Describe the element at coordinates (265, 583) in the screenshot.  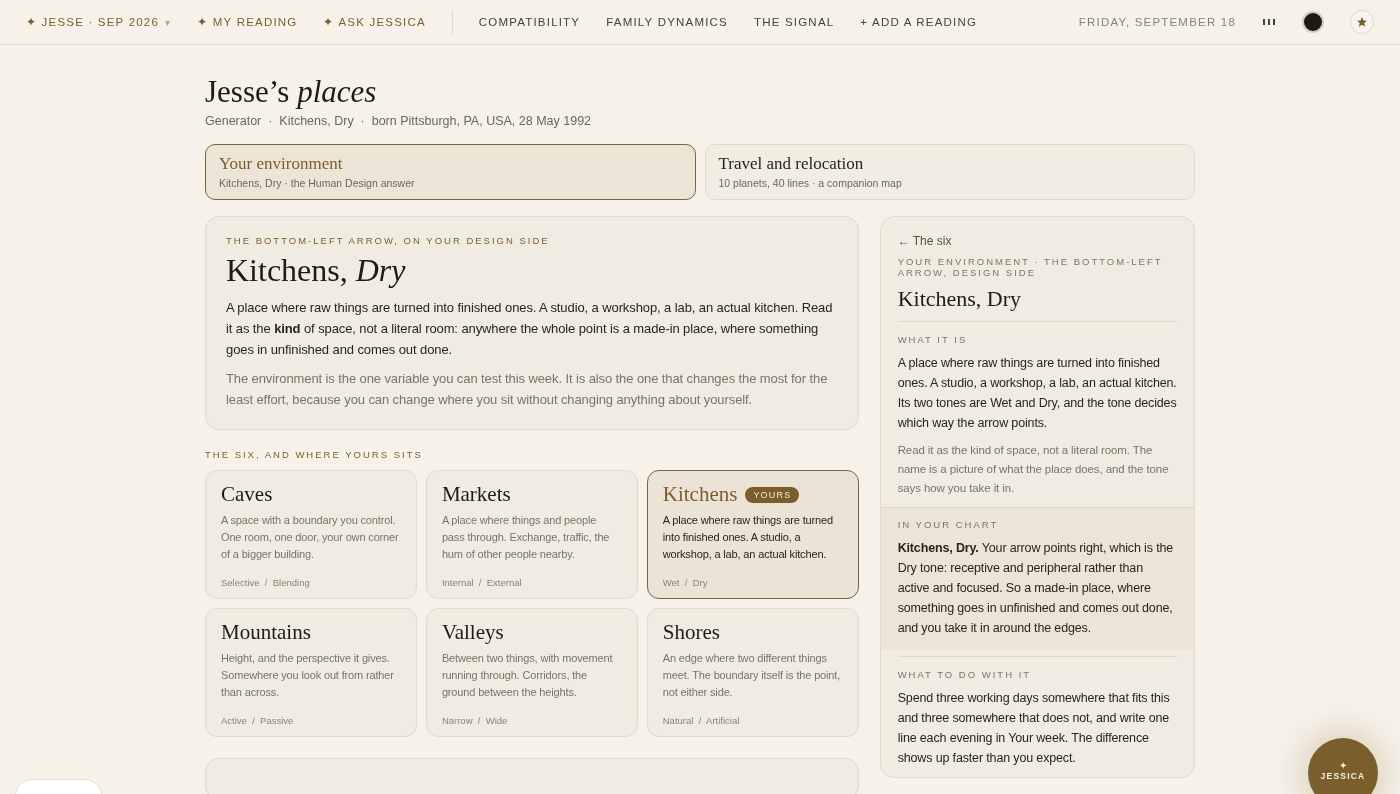
I see `place-tones: Selective / Blending` at that location.